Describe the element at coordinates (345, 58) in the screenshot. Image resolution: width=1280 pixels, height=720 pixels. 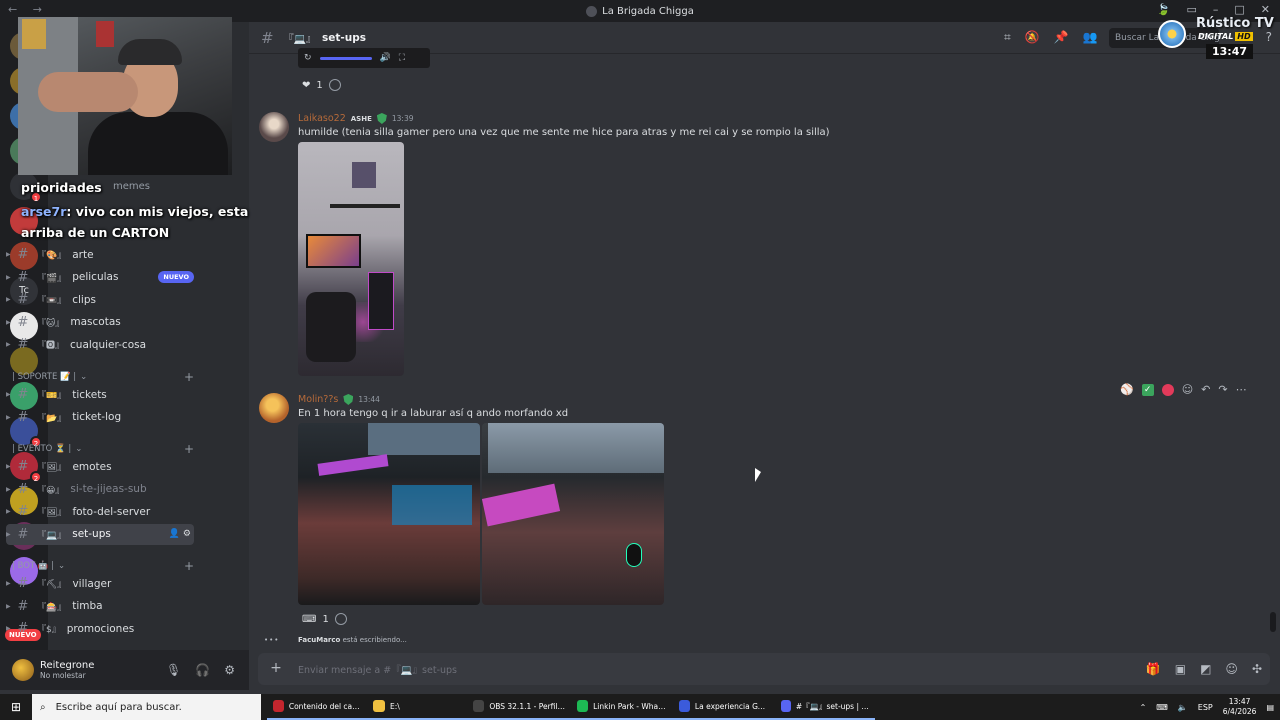
I see `volume-bar` at that location.